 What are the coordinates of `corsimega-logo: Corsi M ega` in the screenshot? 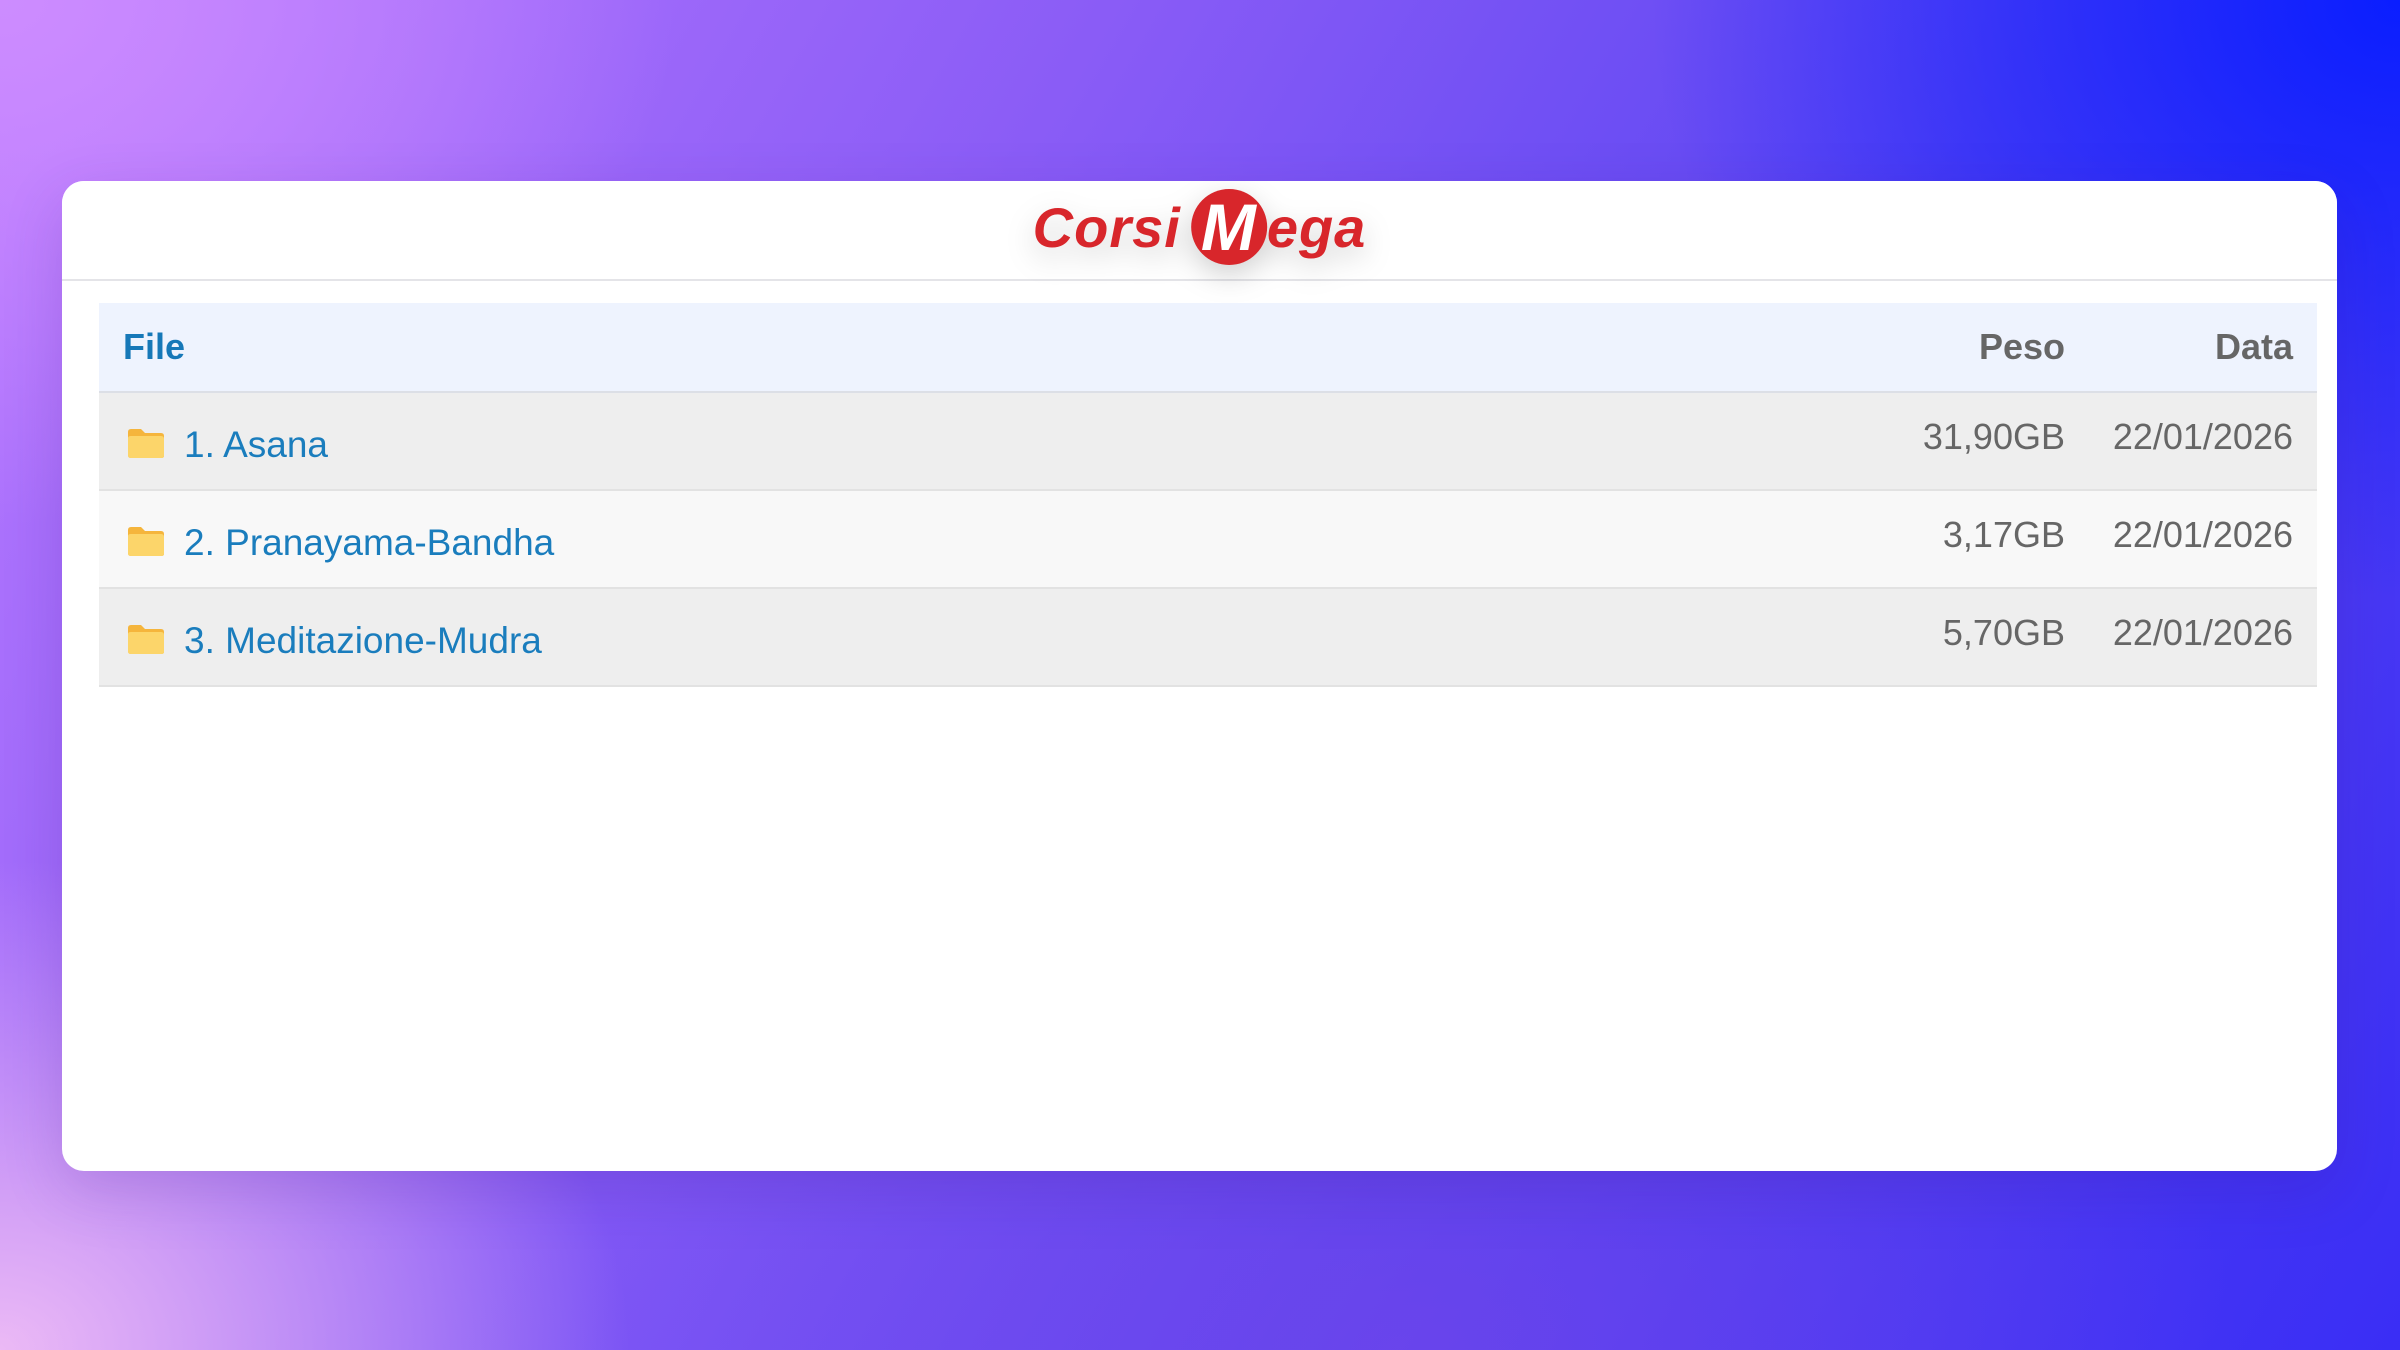 It's located at (1200, 227).